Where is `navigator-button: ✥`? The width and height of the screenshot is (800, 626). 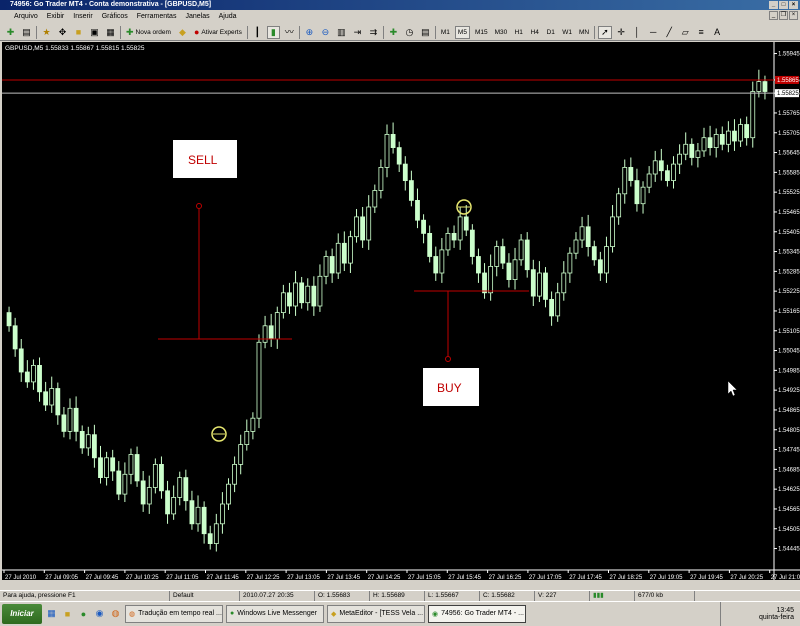
navigator-button: ✥ is located at coordinates (62, 32).